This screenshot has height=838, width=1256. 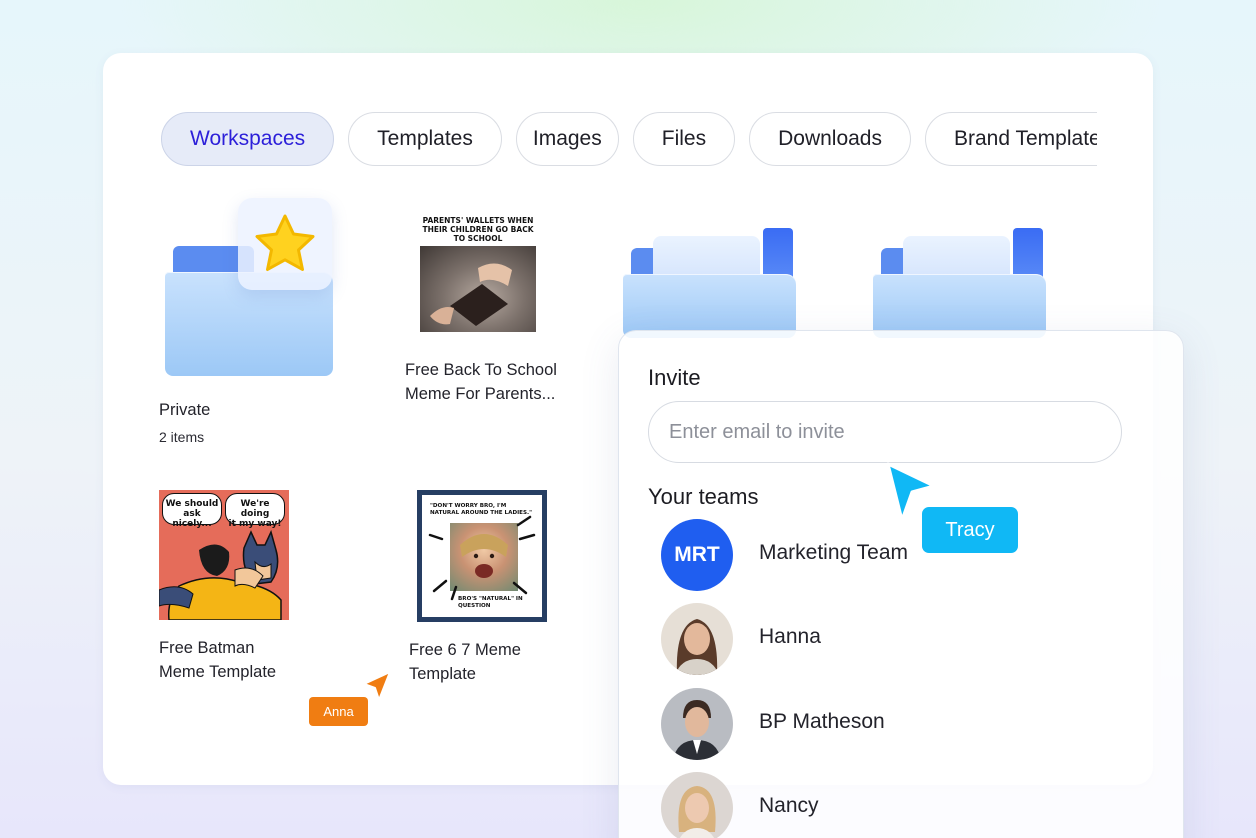 I want to click on batman-illustration, so click(x=220, y=574).